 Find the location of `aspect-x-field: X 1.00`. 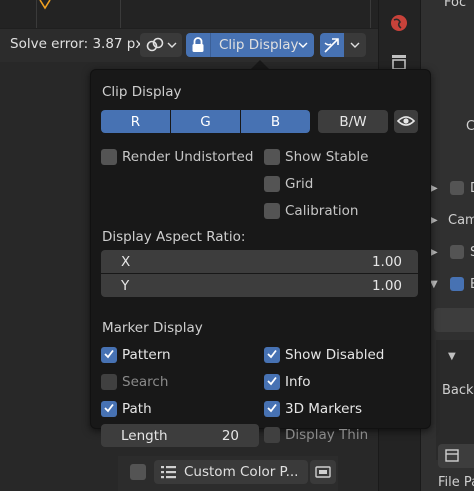

aspect-x-field: X 1.00 is located at coordinates (259, 261).